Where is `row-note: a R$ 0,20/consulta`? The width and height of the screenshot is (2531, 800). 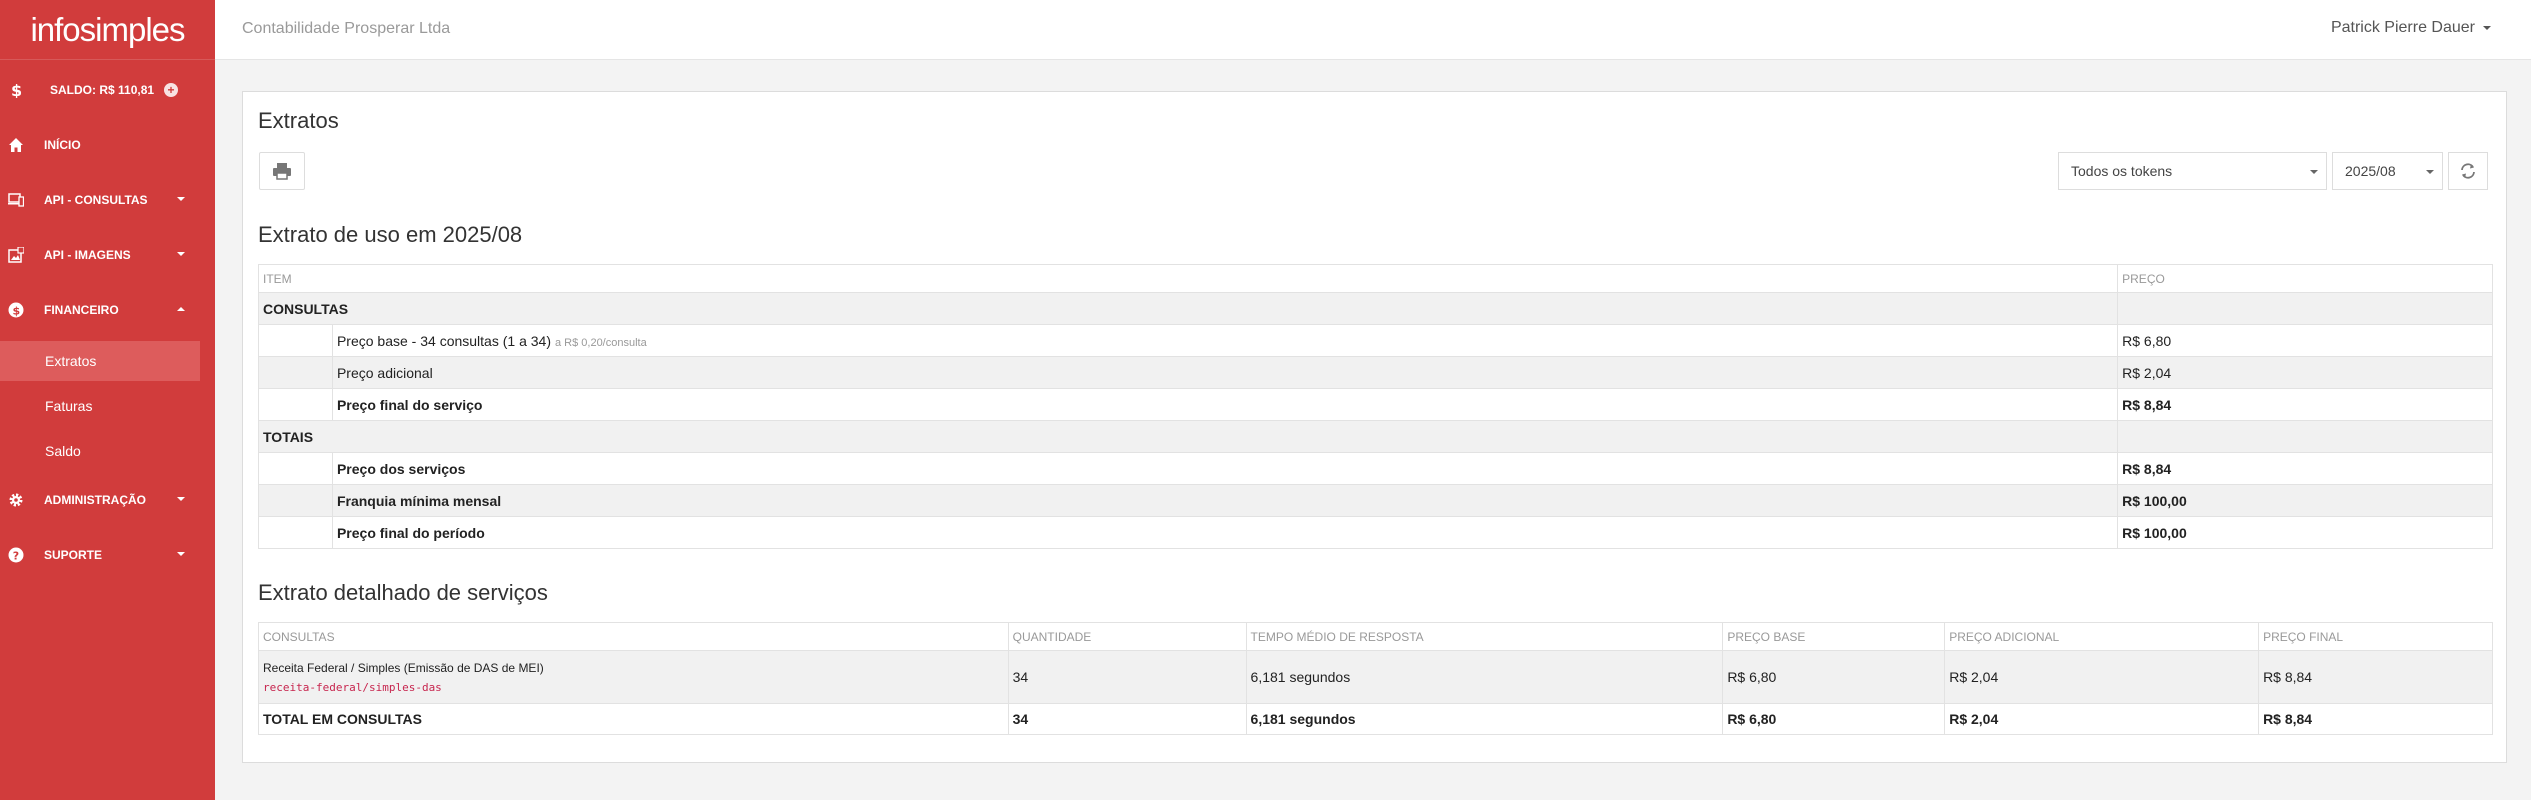 row-note: a R$ 0,20/consulta is located at coordinates (600, 342).